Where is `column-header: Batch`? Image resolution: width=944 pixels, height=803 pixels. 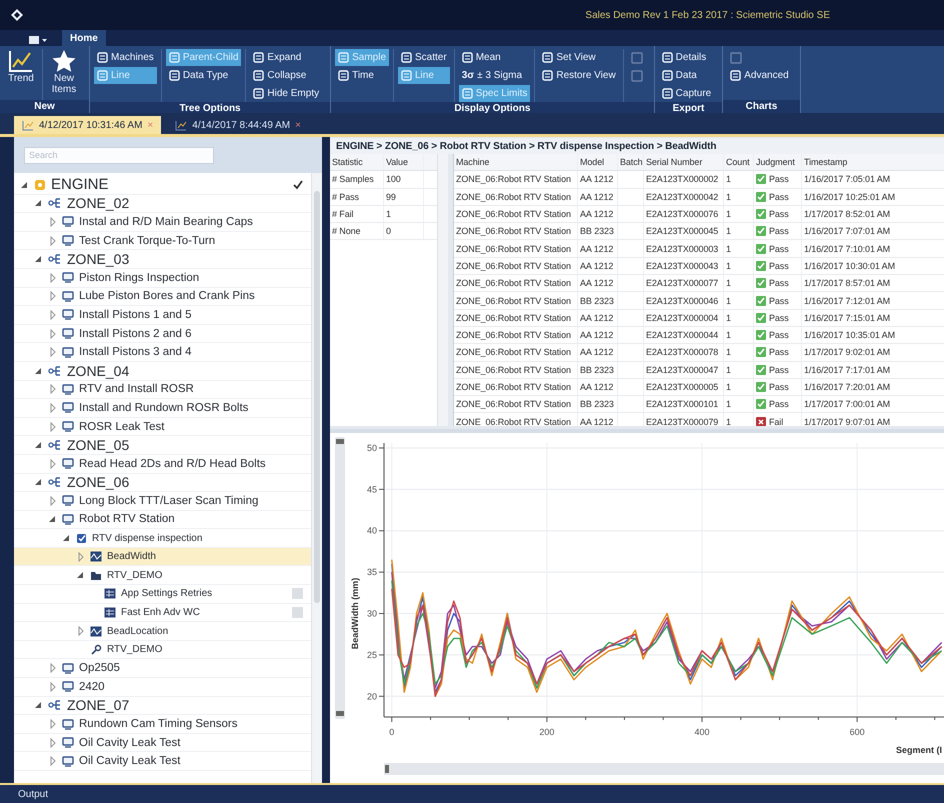
column-header: Batch is located at coordinates (631, 162).